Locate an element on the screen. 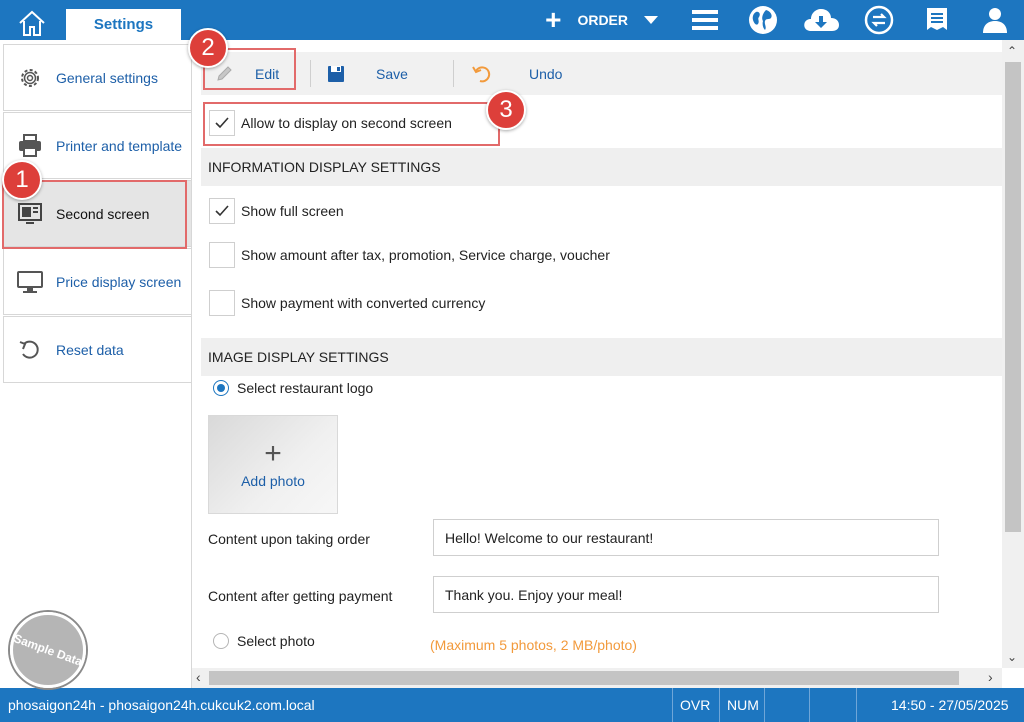 This screenshot has width=1024, height=722. step-badge-1: 1 is located at coordinates (22, 180).